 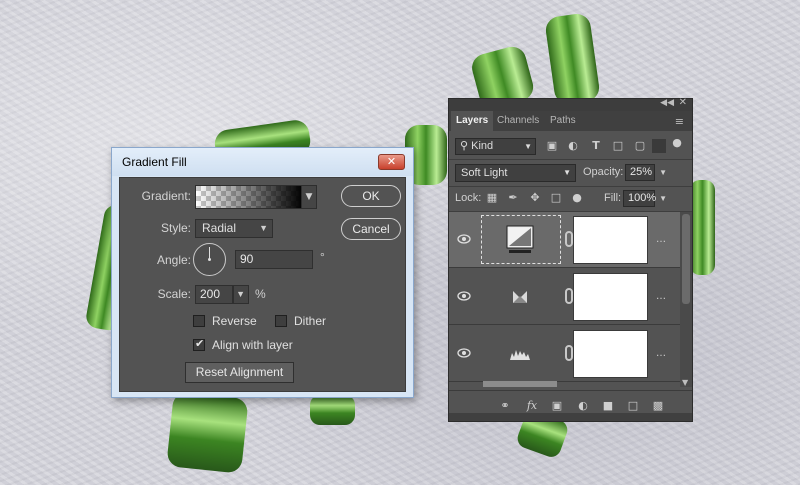 What do you see at coordinates (274, 259) in the screenshot?
I see `angle-input: 90` at bounding box center [274, 259].